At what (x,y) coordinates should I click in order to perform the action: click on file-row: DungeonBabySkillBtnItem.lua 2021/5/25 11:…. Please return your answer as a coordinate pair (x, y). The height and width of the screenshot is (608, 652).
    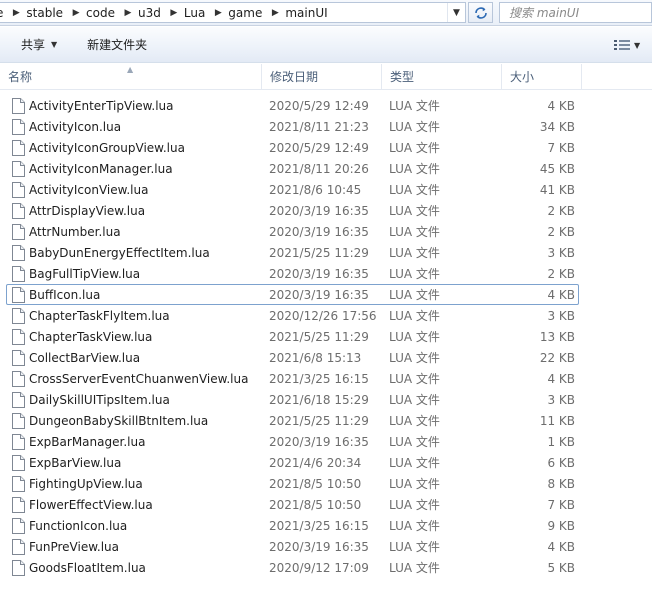
    Looking at the image, I should click on (292, 420).